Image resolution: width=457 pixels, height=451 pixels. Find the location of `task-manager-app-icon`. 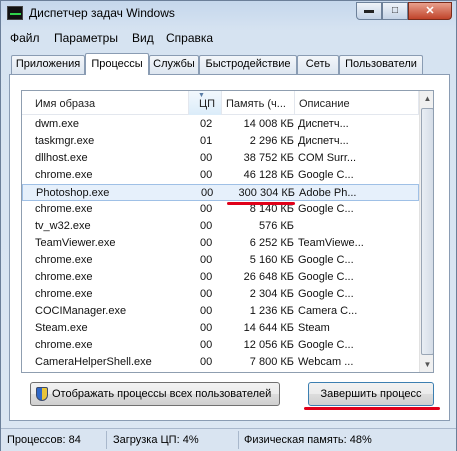

task-manager-app-icon is located at coordinates (15, 13).